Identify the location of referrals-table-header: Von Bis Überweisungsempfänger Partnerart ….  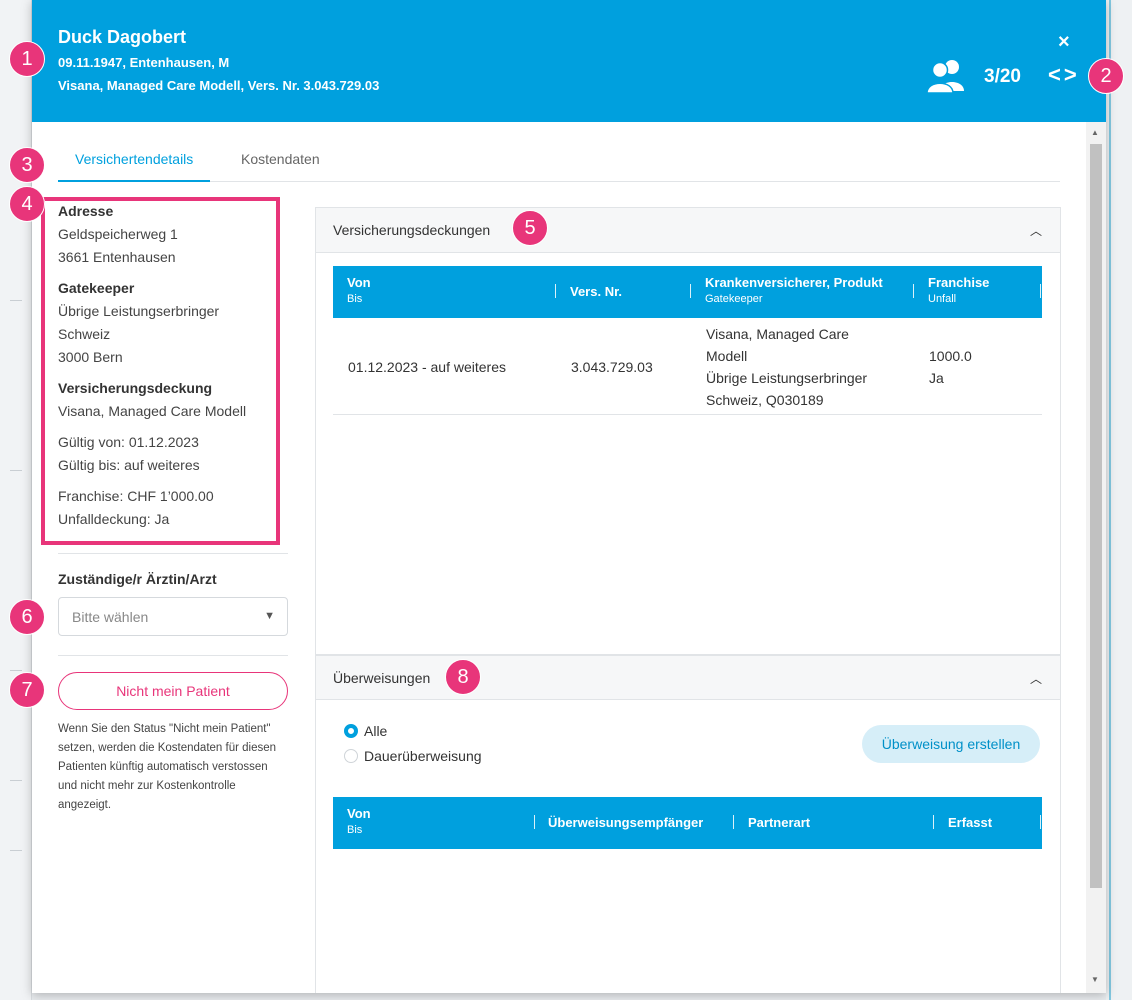
(687, 823).